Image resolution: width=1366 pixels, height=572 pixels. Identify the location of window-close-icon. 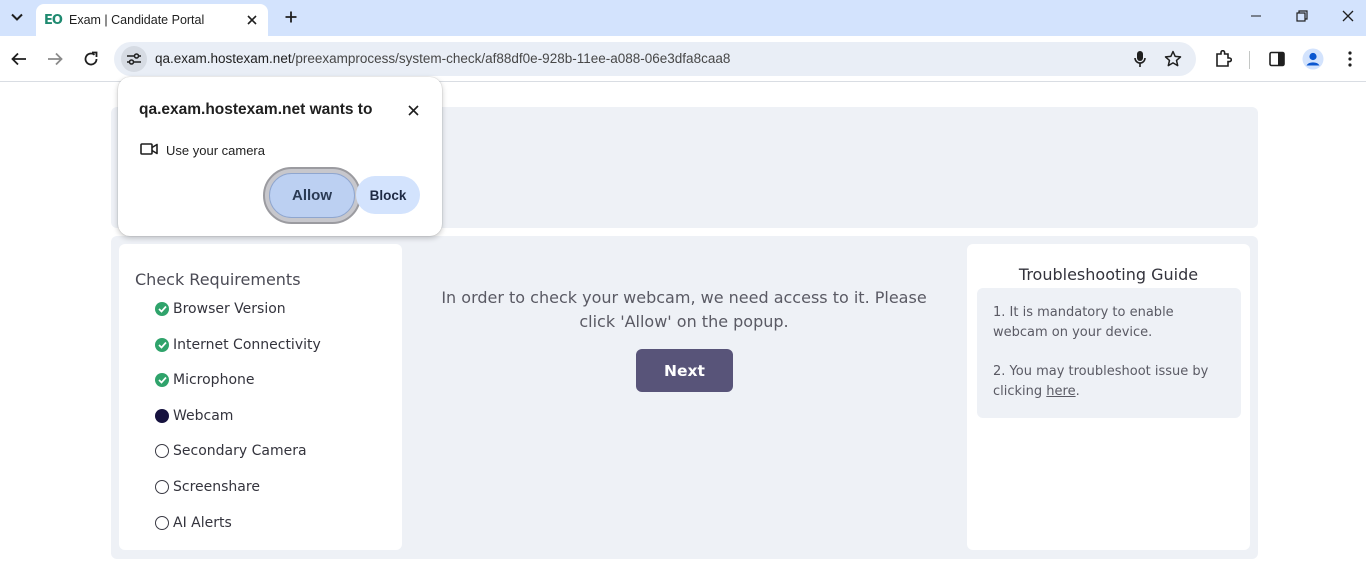
(1345, 16).